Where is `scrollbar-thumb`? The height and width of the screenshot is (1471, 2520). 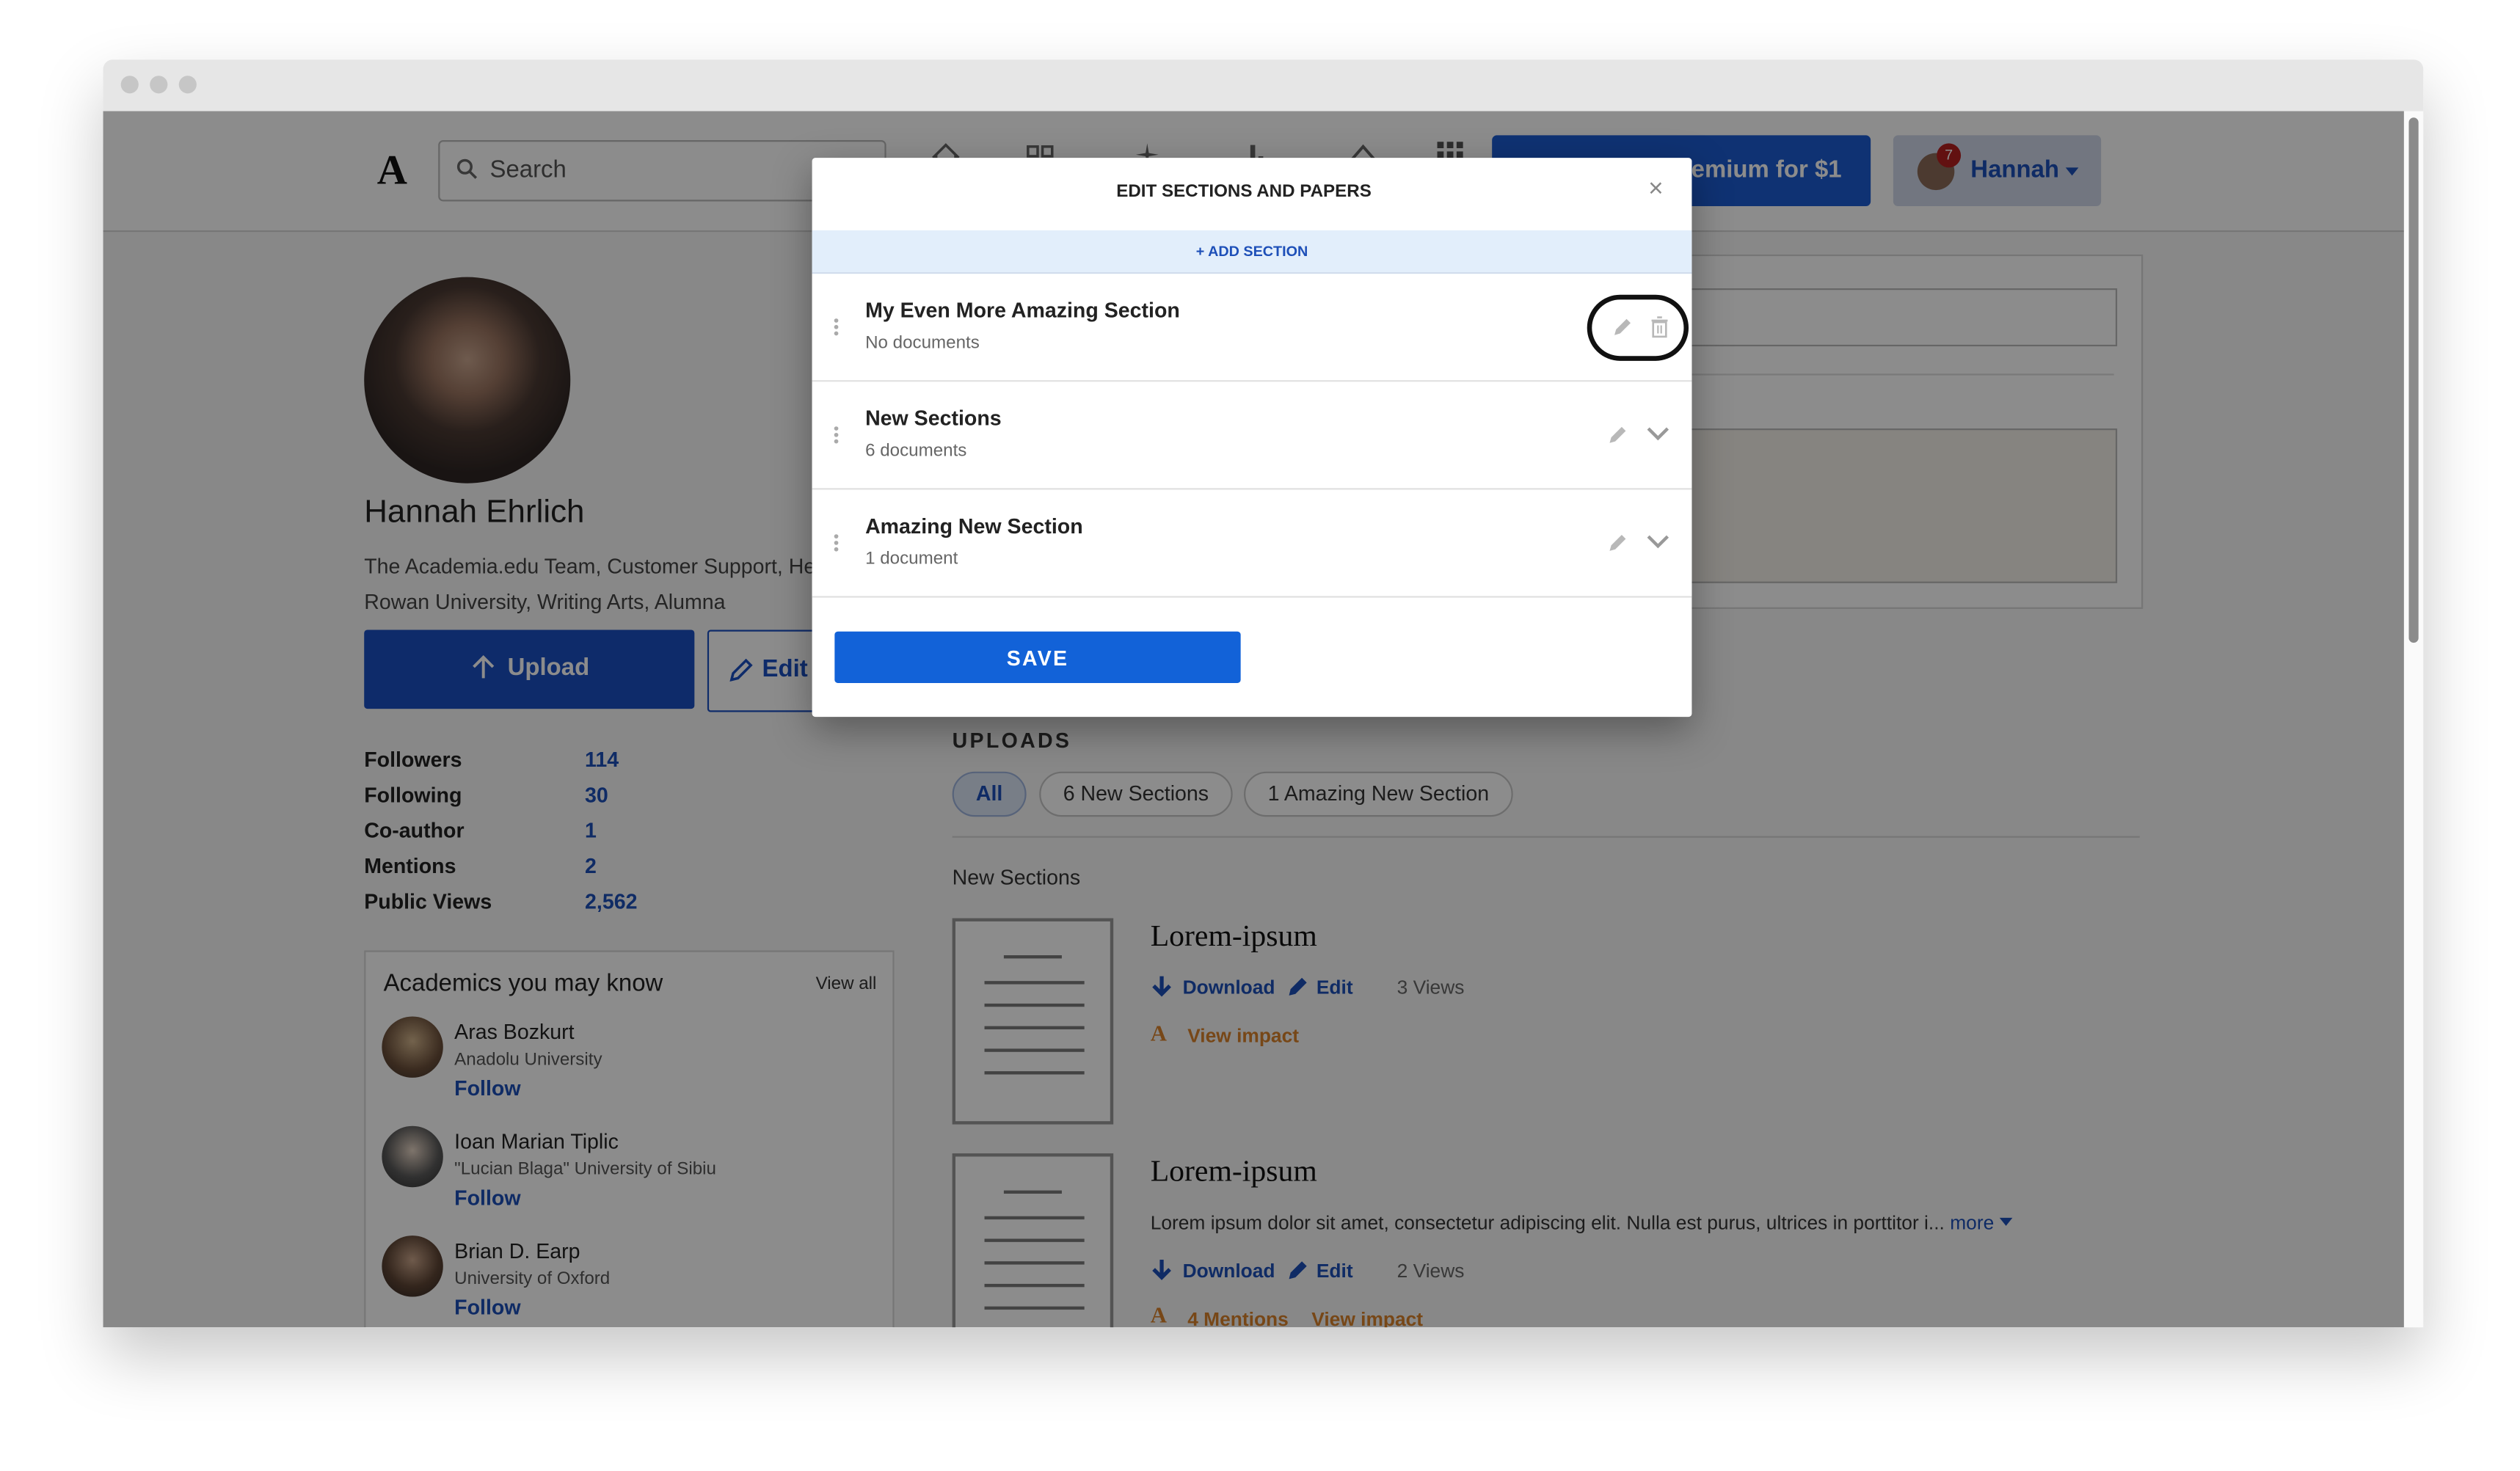
scrollbar-thumb is located at coordinates (2413, 380).